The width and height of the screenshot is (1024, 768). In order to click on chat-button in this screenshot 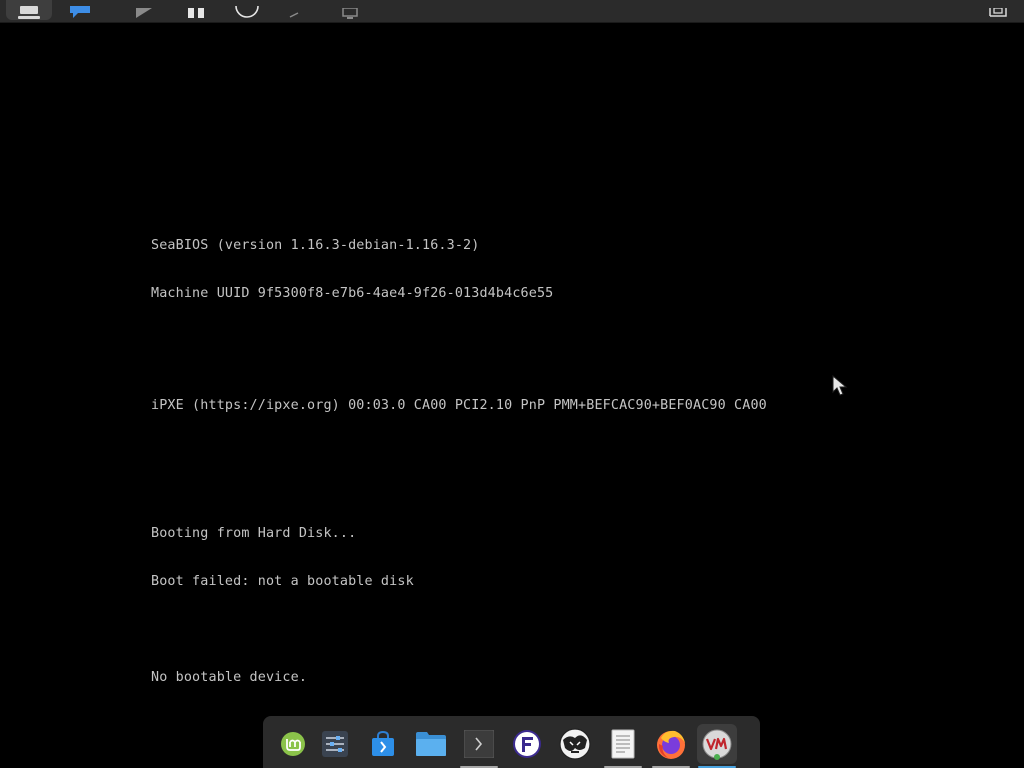, I will do `click(80, 10)`.